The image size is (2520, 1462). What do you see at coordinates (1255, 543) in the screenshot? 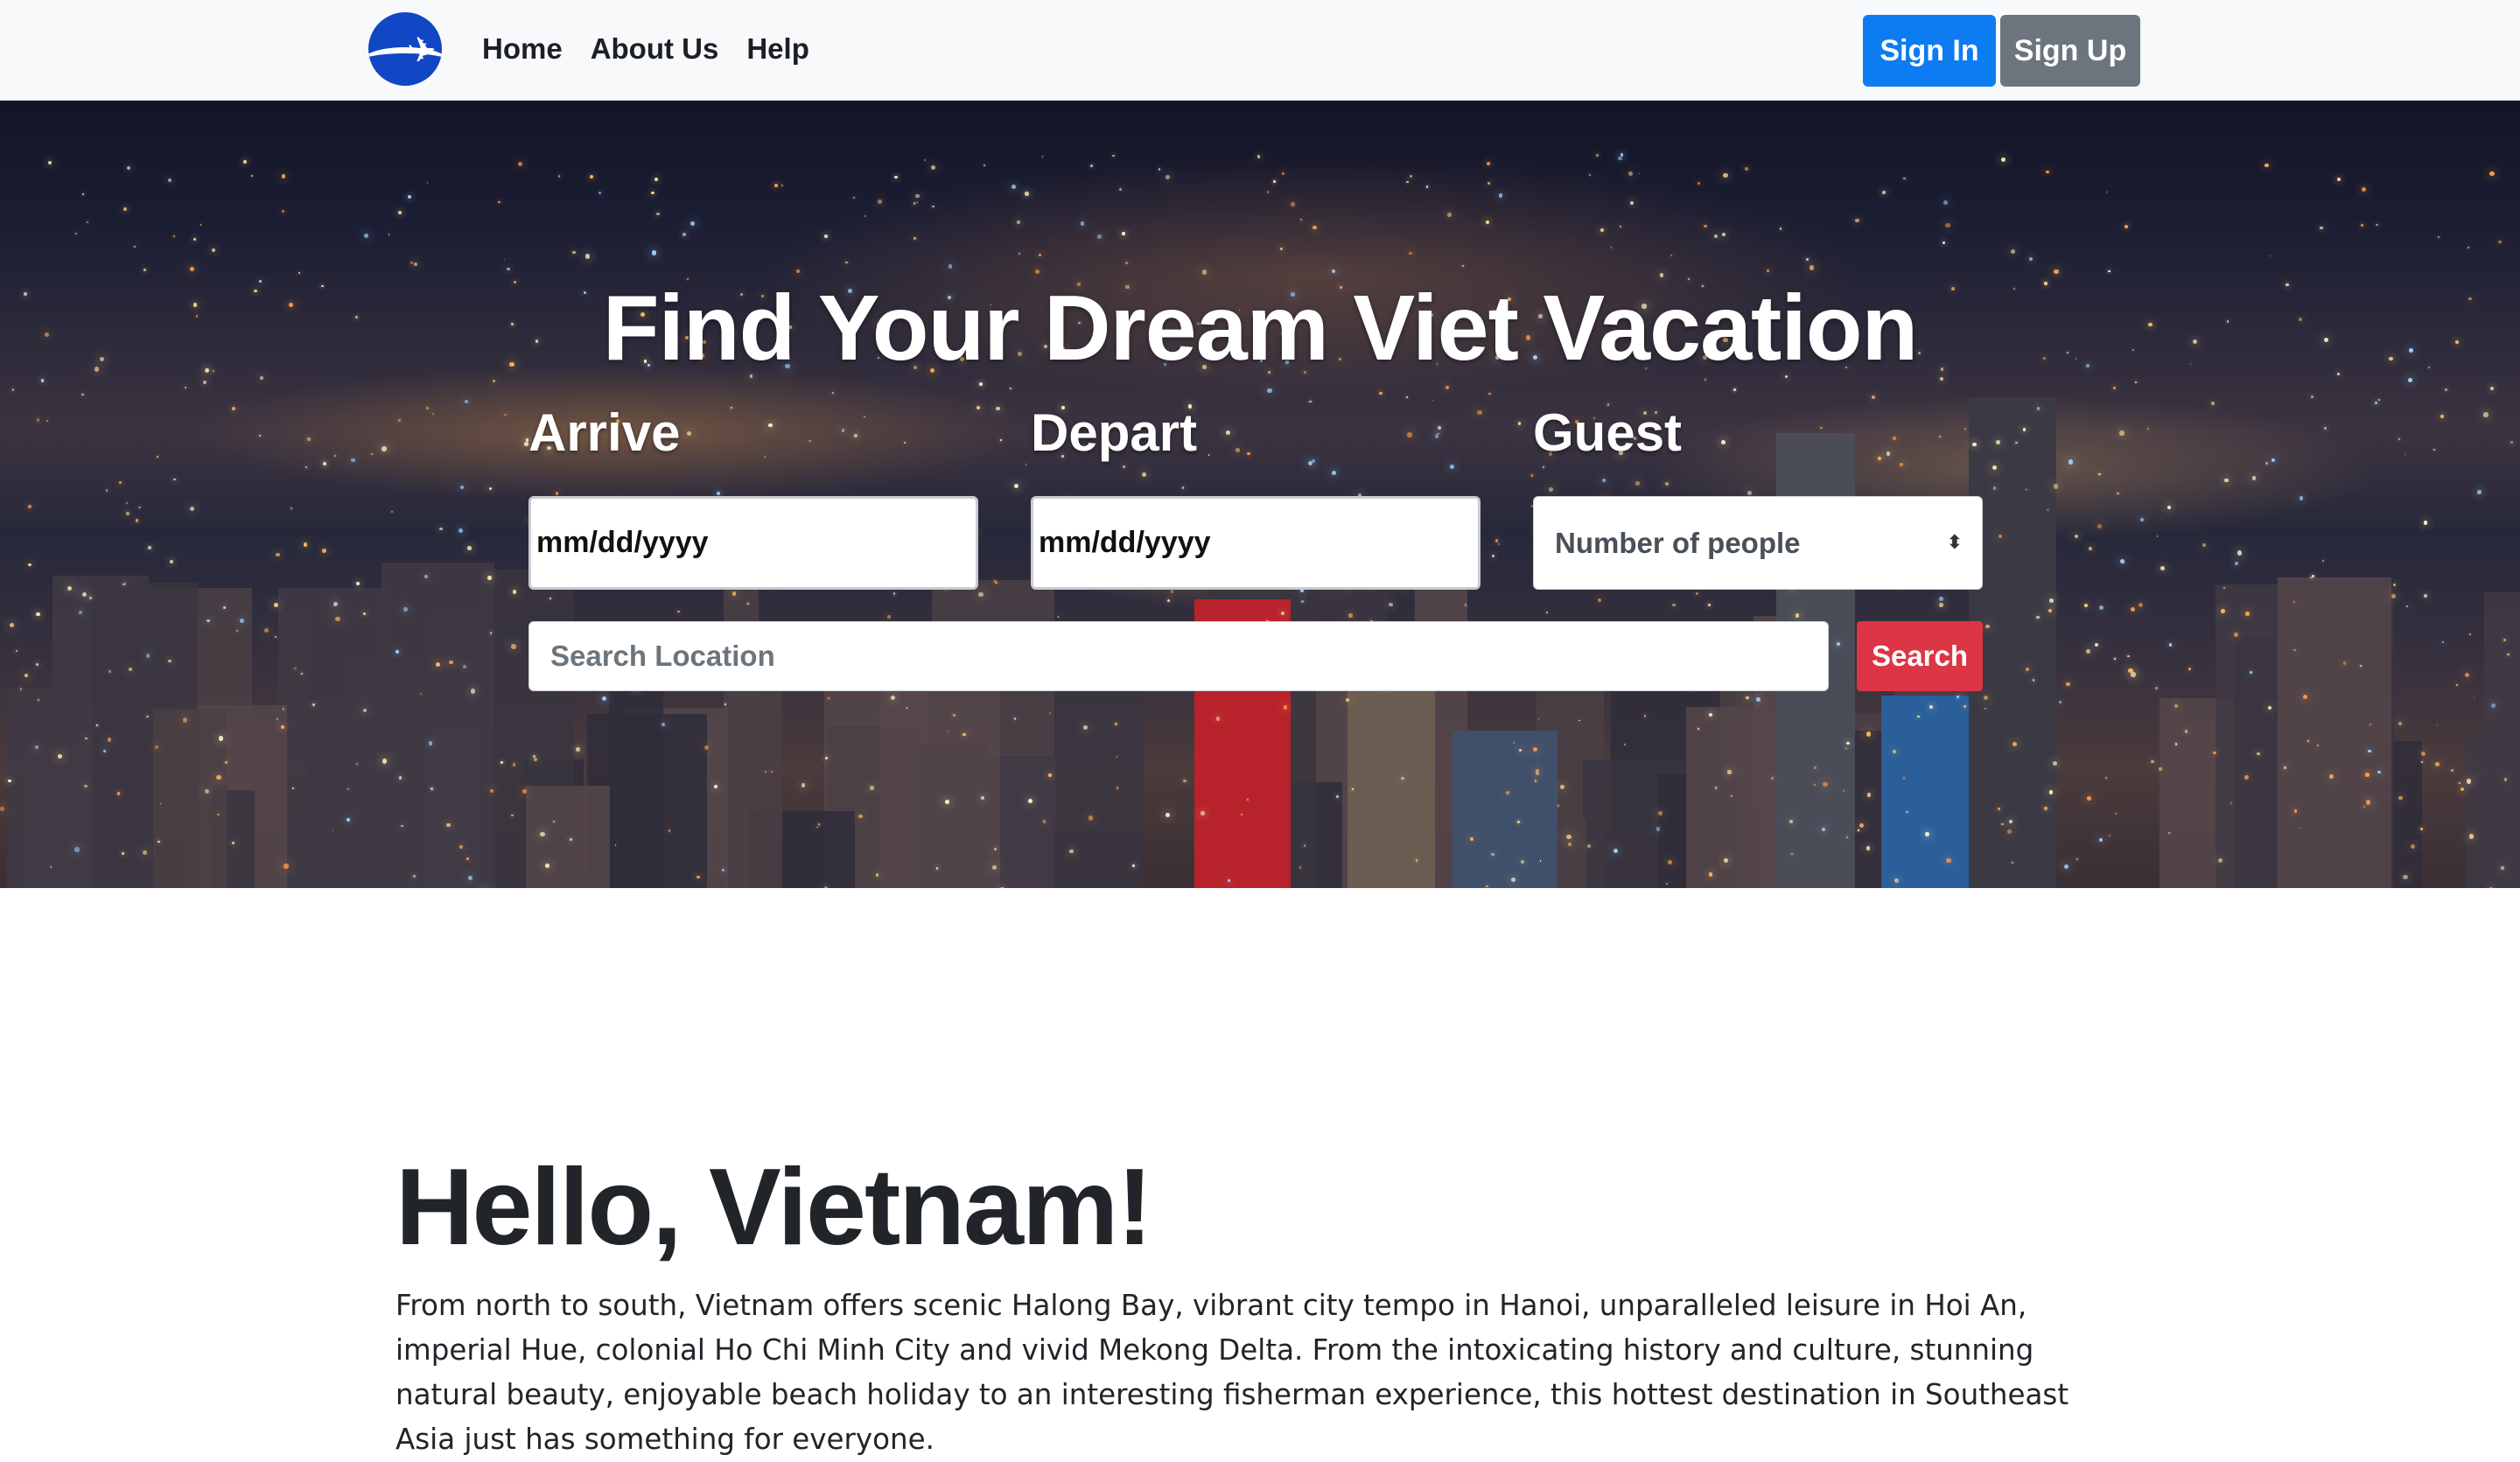
I see `depart-date-input: mm/dd/yyyy` at bounding box center [1255, 543].